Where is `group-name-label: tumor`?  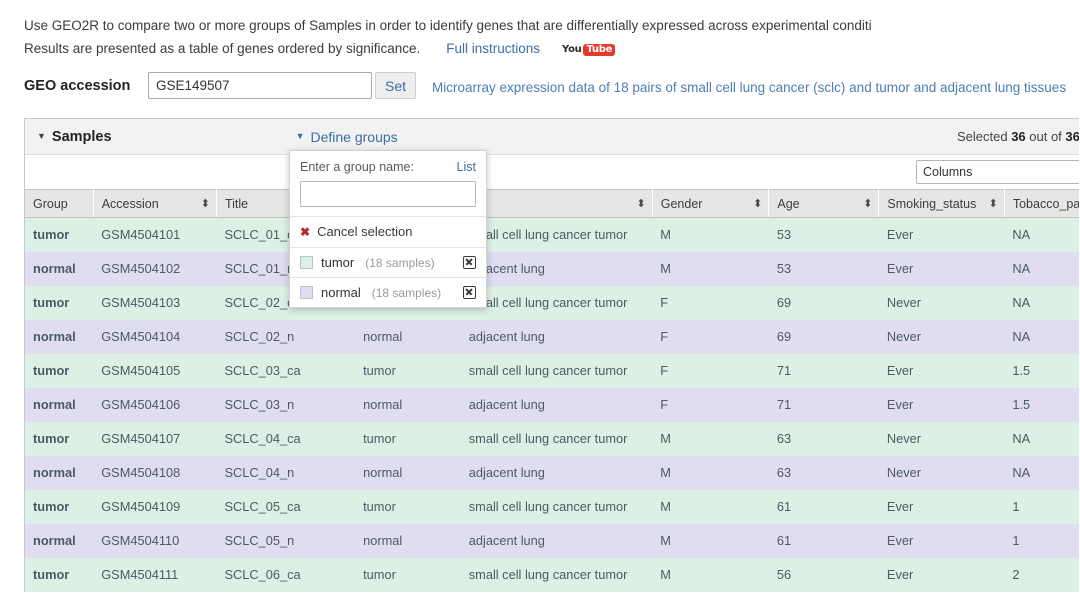 group-name-label: tumor is located at coordinates (338, 263).